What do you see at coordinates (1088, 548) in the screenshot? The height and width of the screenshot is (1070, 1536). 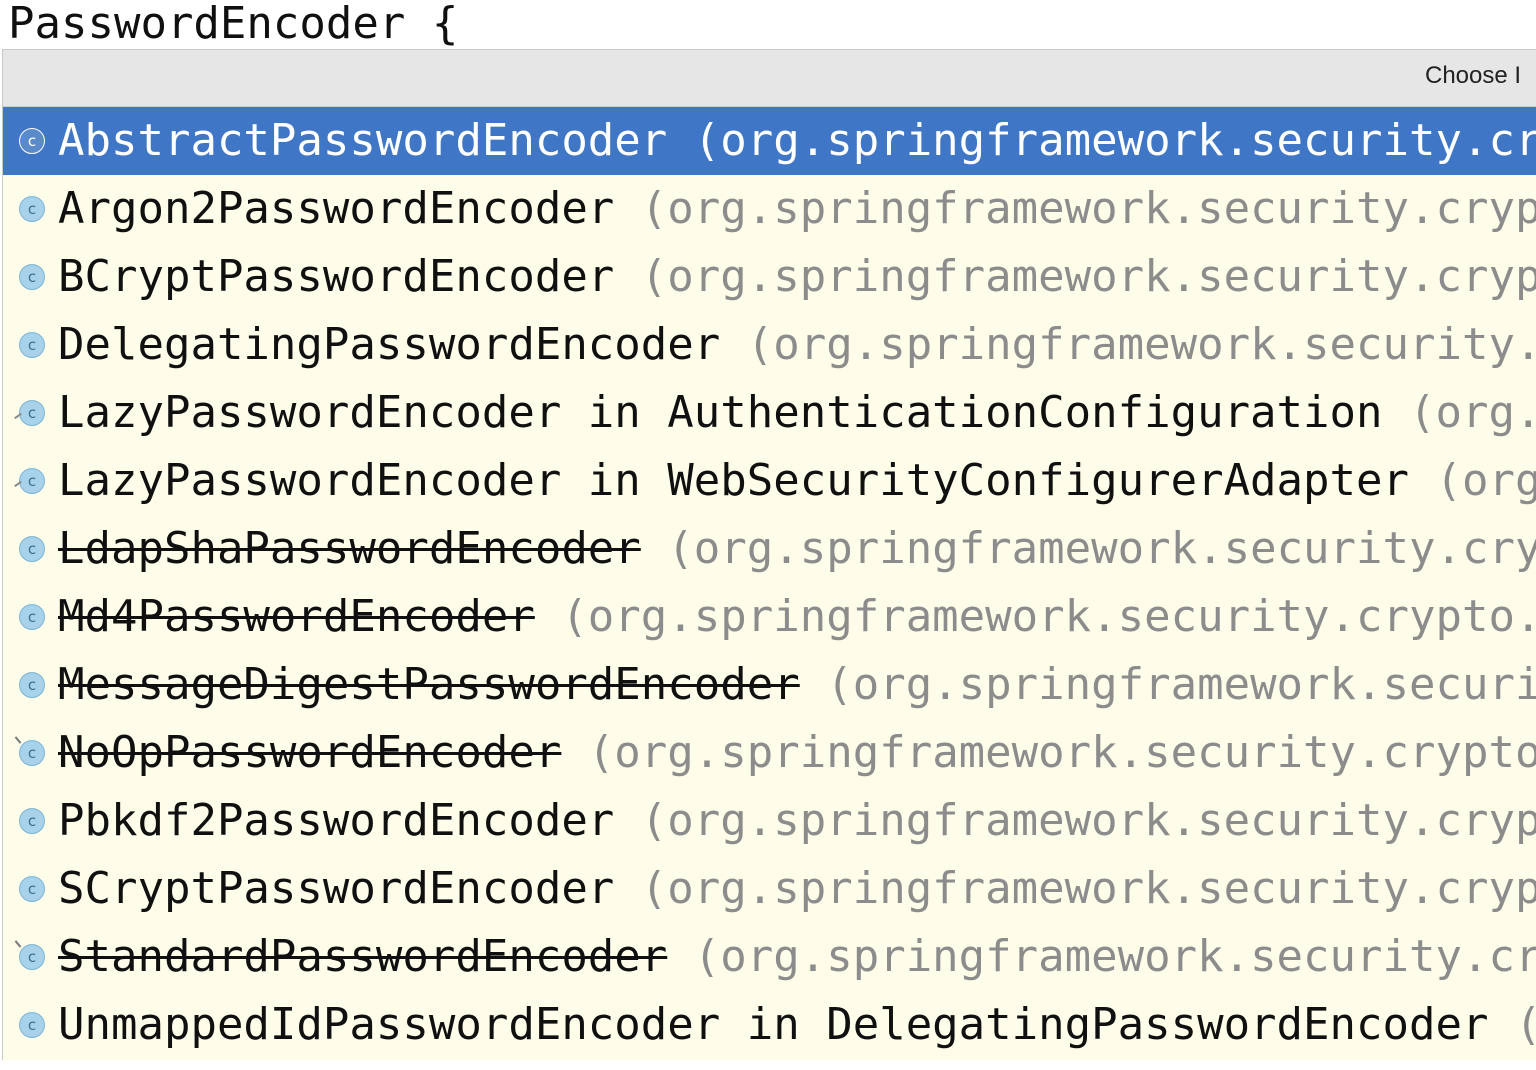 I see `package-name: (org.springframework.security.cry` at bounding box center [1088, 548].